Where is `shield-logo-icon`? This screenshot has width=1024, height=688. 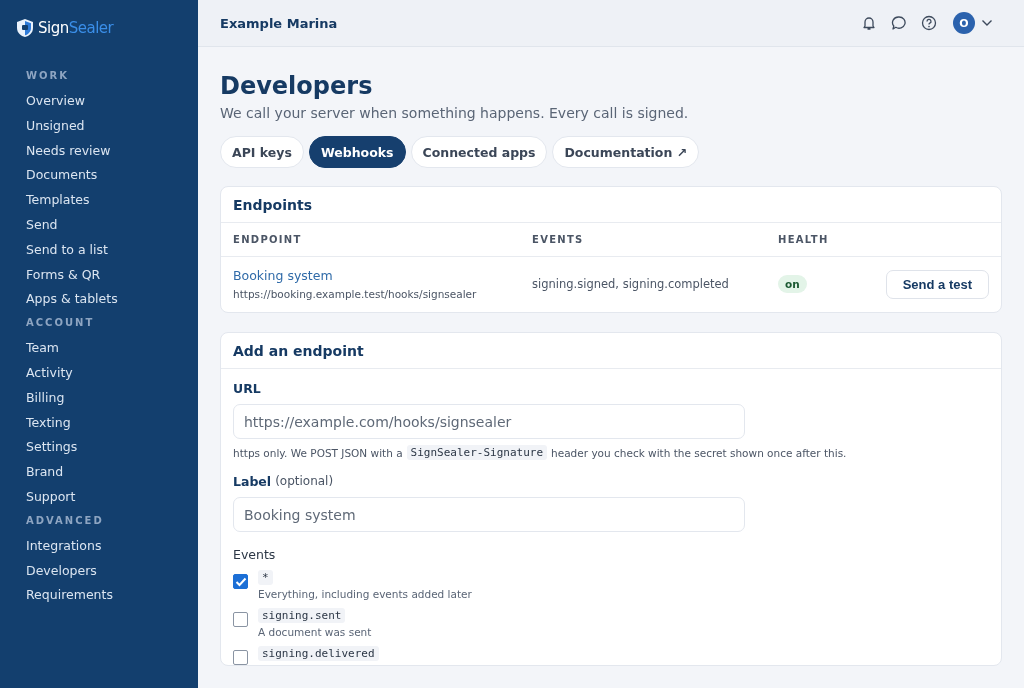
shield-logo-icon is located at coordinates (25, 28).